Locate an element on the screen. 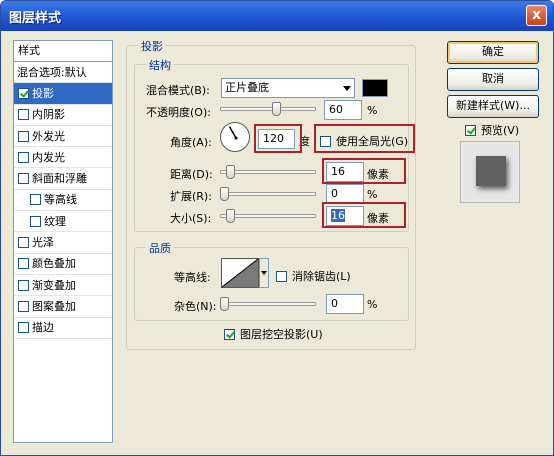 The width and height of the screenshot is (554, 456). style-list-item: 图案叠加 is located at coordinates (63, 307).